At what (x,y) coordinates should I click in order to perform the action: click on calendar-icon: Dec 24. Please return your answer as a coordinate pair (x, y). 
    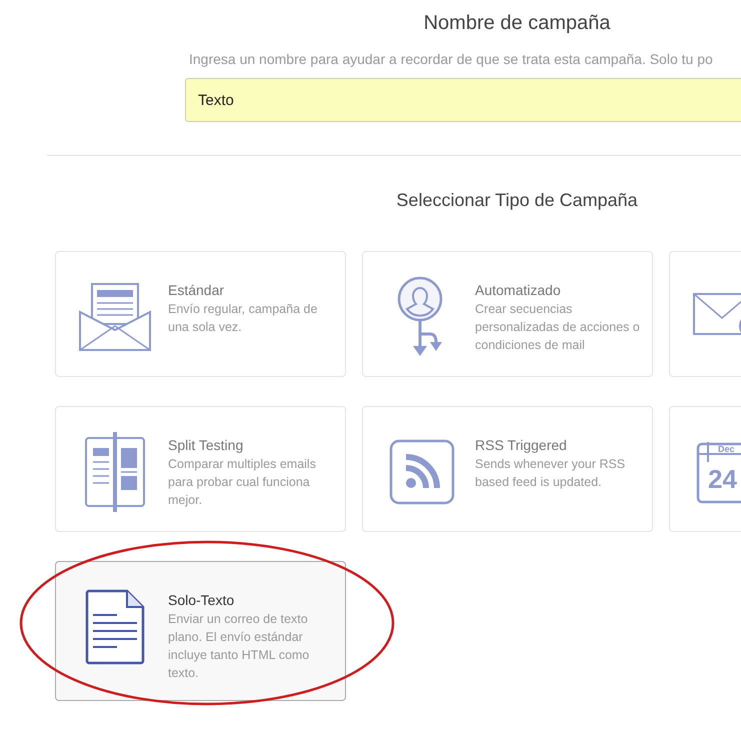
    Looking at the image, I should click on (718, 472).